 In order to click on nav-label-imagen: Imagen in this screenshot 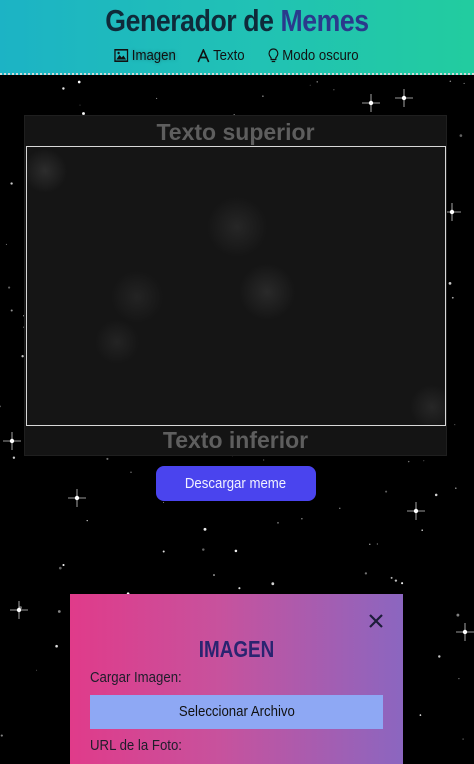, I will do `click(153, 55)`.